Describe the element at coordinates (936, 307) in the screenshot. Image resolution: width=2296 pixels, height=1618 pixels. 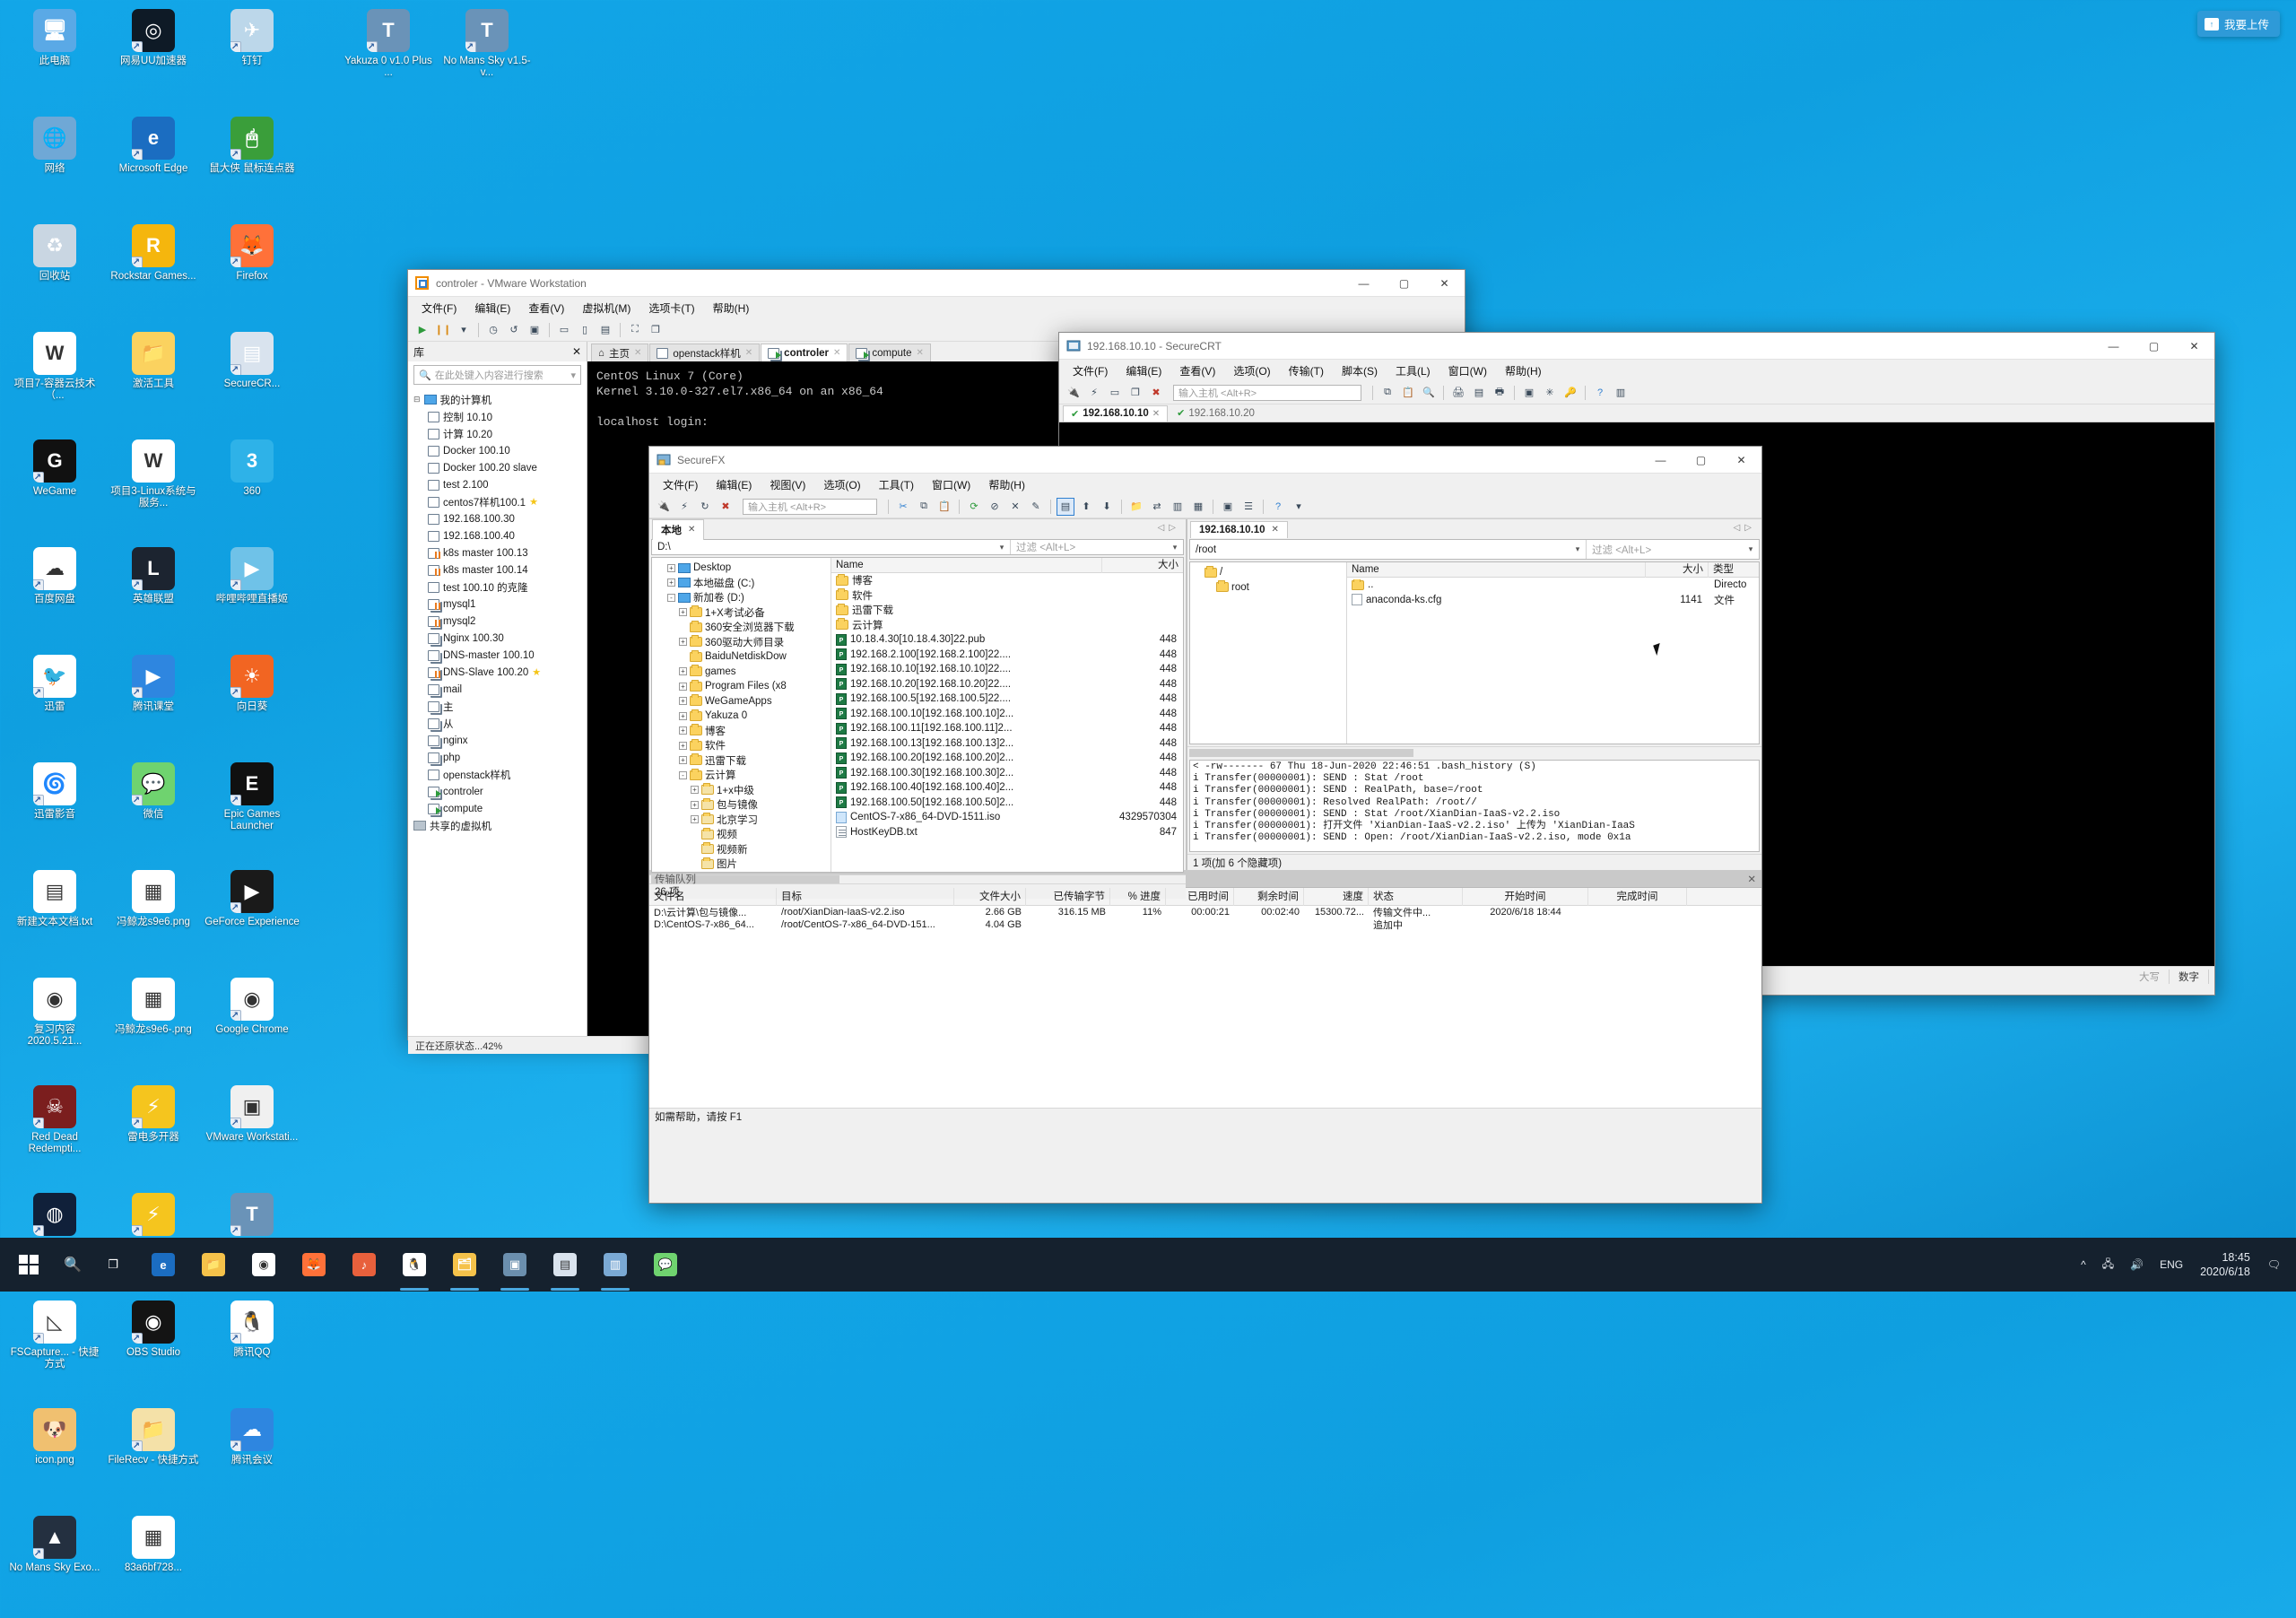
I see `vmware-menubar: 文件(F) 编辑(E) 查看(V) 虚拟机(M) 选项卡(T) 帮助(H)` at that location.